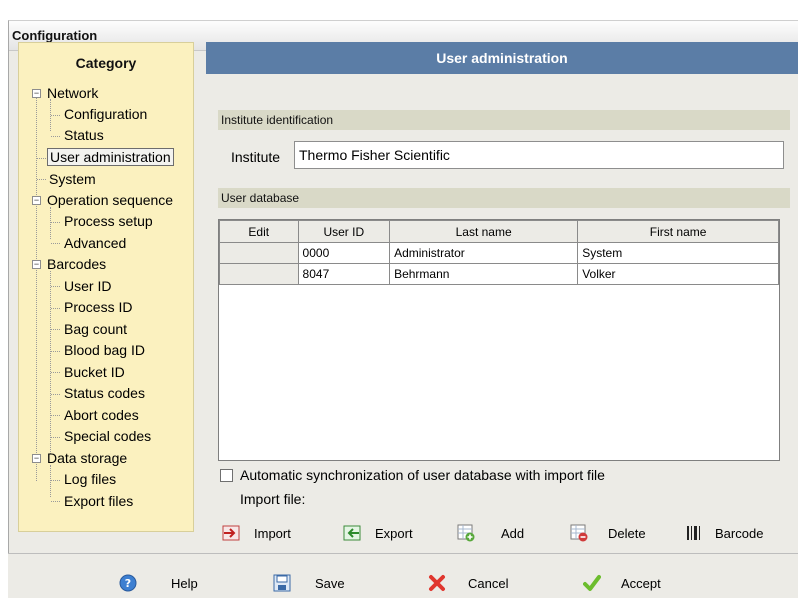 The height and width of the screenshot is (598, 798). I want to click on cancel-button: Cancel, so click(468, 583).